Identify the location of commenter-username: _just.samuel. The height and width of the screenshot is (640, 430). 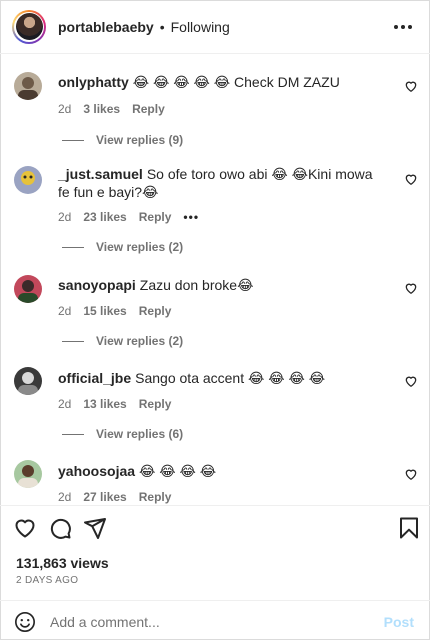
(100, 174).